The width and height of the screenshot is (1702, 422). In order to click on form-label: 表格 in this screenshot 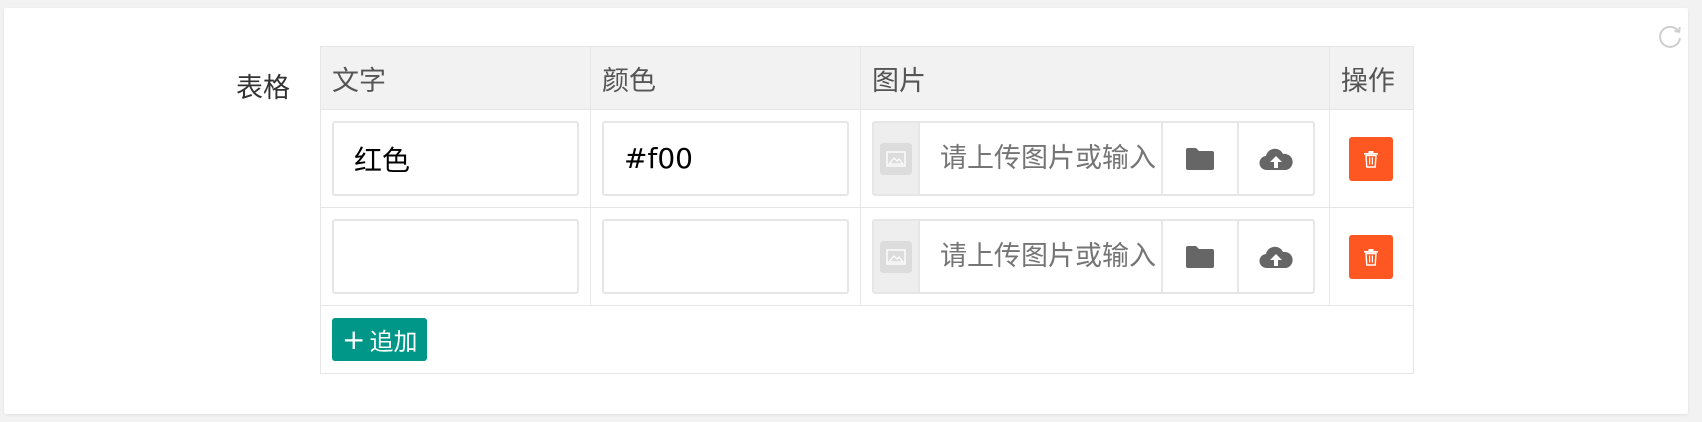, I will do `click(263, 88)`.